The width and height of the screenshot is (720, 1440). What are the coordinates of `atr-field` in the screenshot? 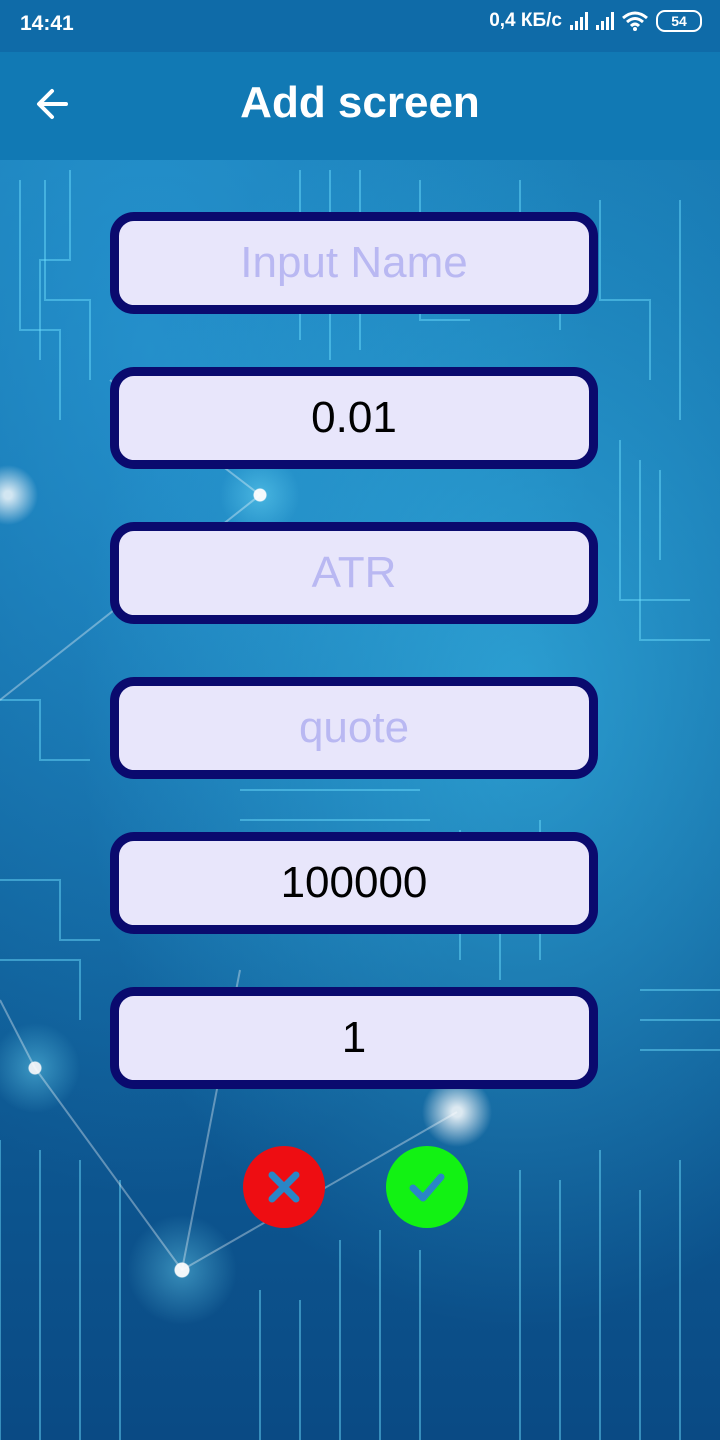 It's located at (354, 573).